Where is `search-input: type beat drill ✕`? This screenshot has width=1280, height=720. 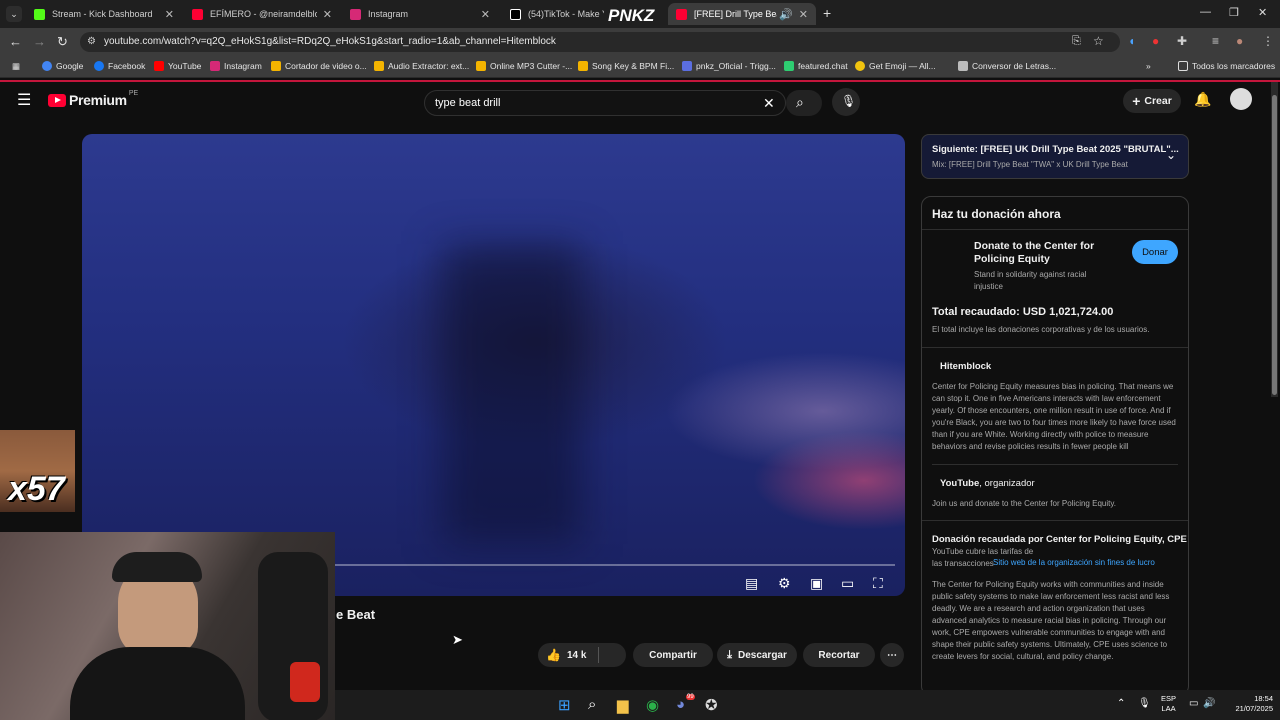 search-input: type beat drill ✕ is located at coordinates (605, 103).